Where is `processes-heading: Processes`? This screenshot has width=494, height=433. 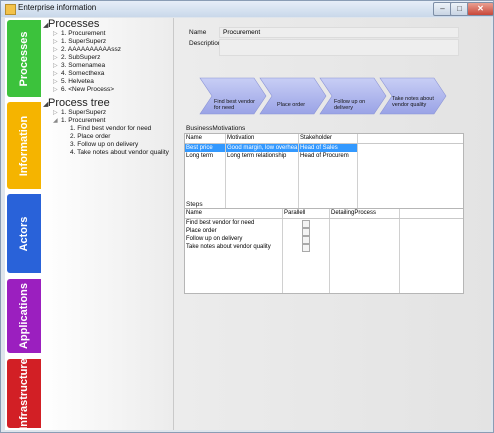 processes-heading: Processes is located at coordinates (74, 24).